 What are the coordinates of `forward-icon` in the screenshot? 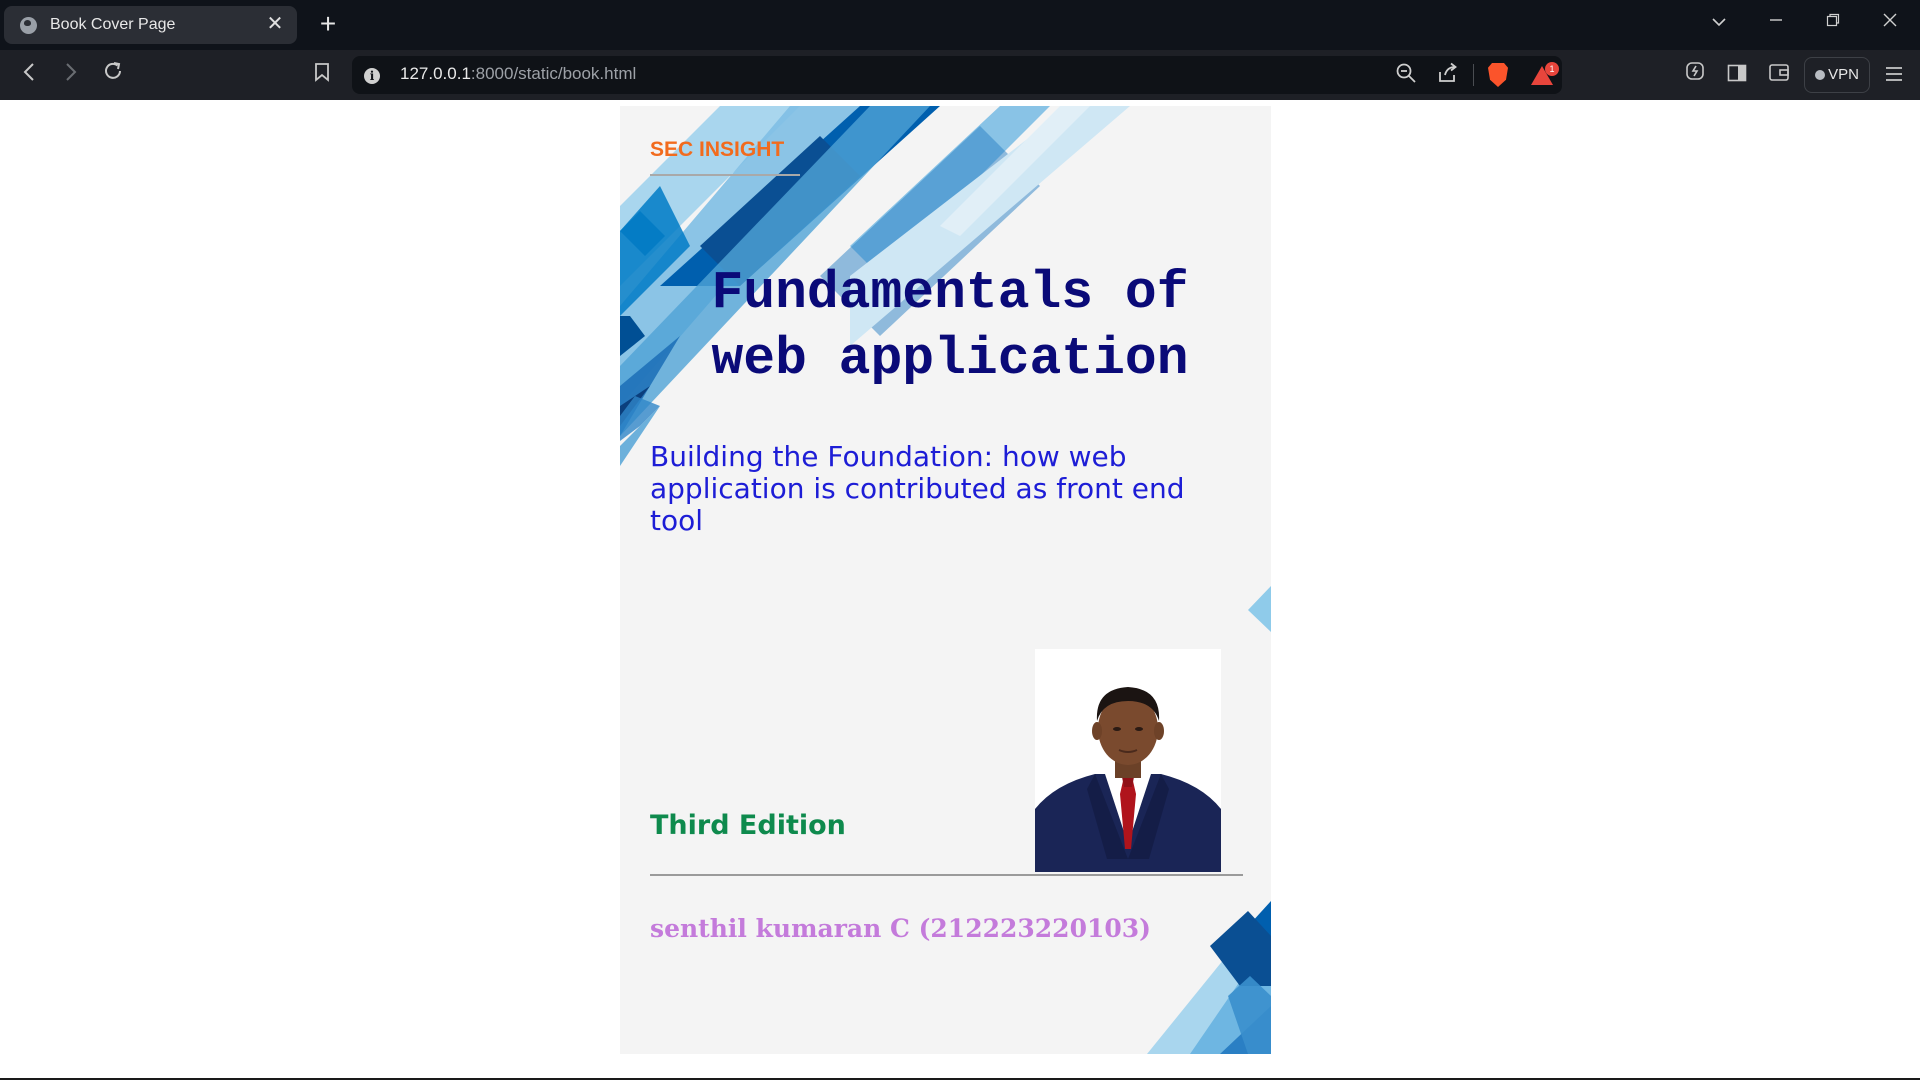 It's located at (71, 75).